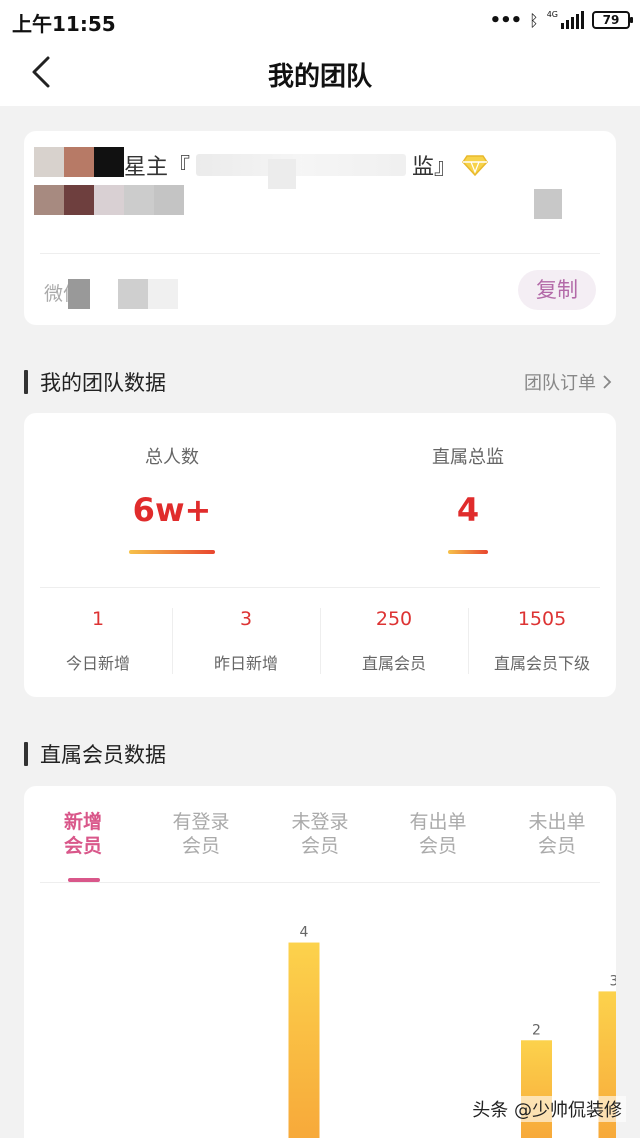 This screenshot has height=1138, width=640. Describe the element at coordinates (552, 14) in the screenshot. I see `network-type: 4G` at that location.